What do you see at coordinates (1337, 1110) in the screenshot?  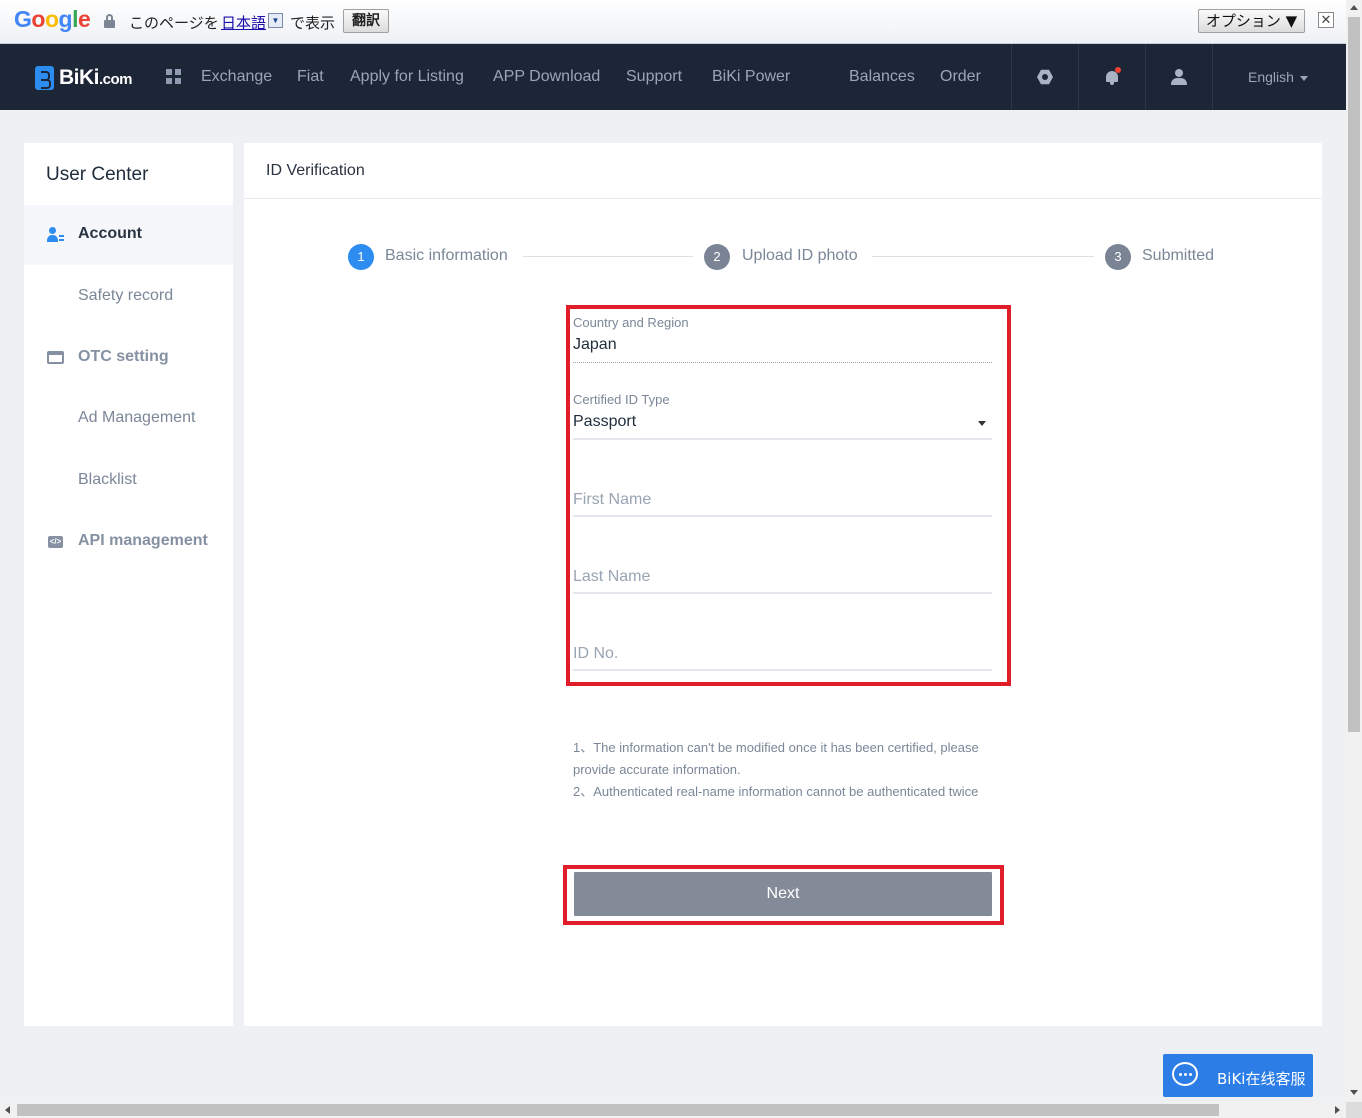 I see `scroll-right-arrow-icon` at bounding box center [1337, 1110].